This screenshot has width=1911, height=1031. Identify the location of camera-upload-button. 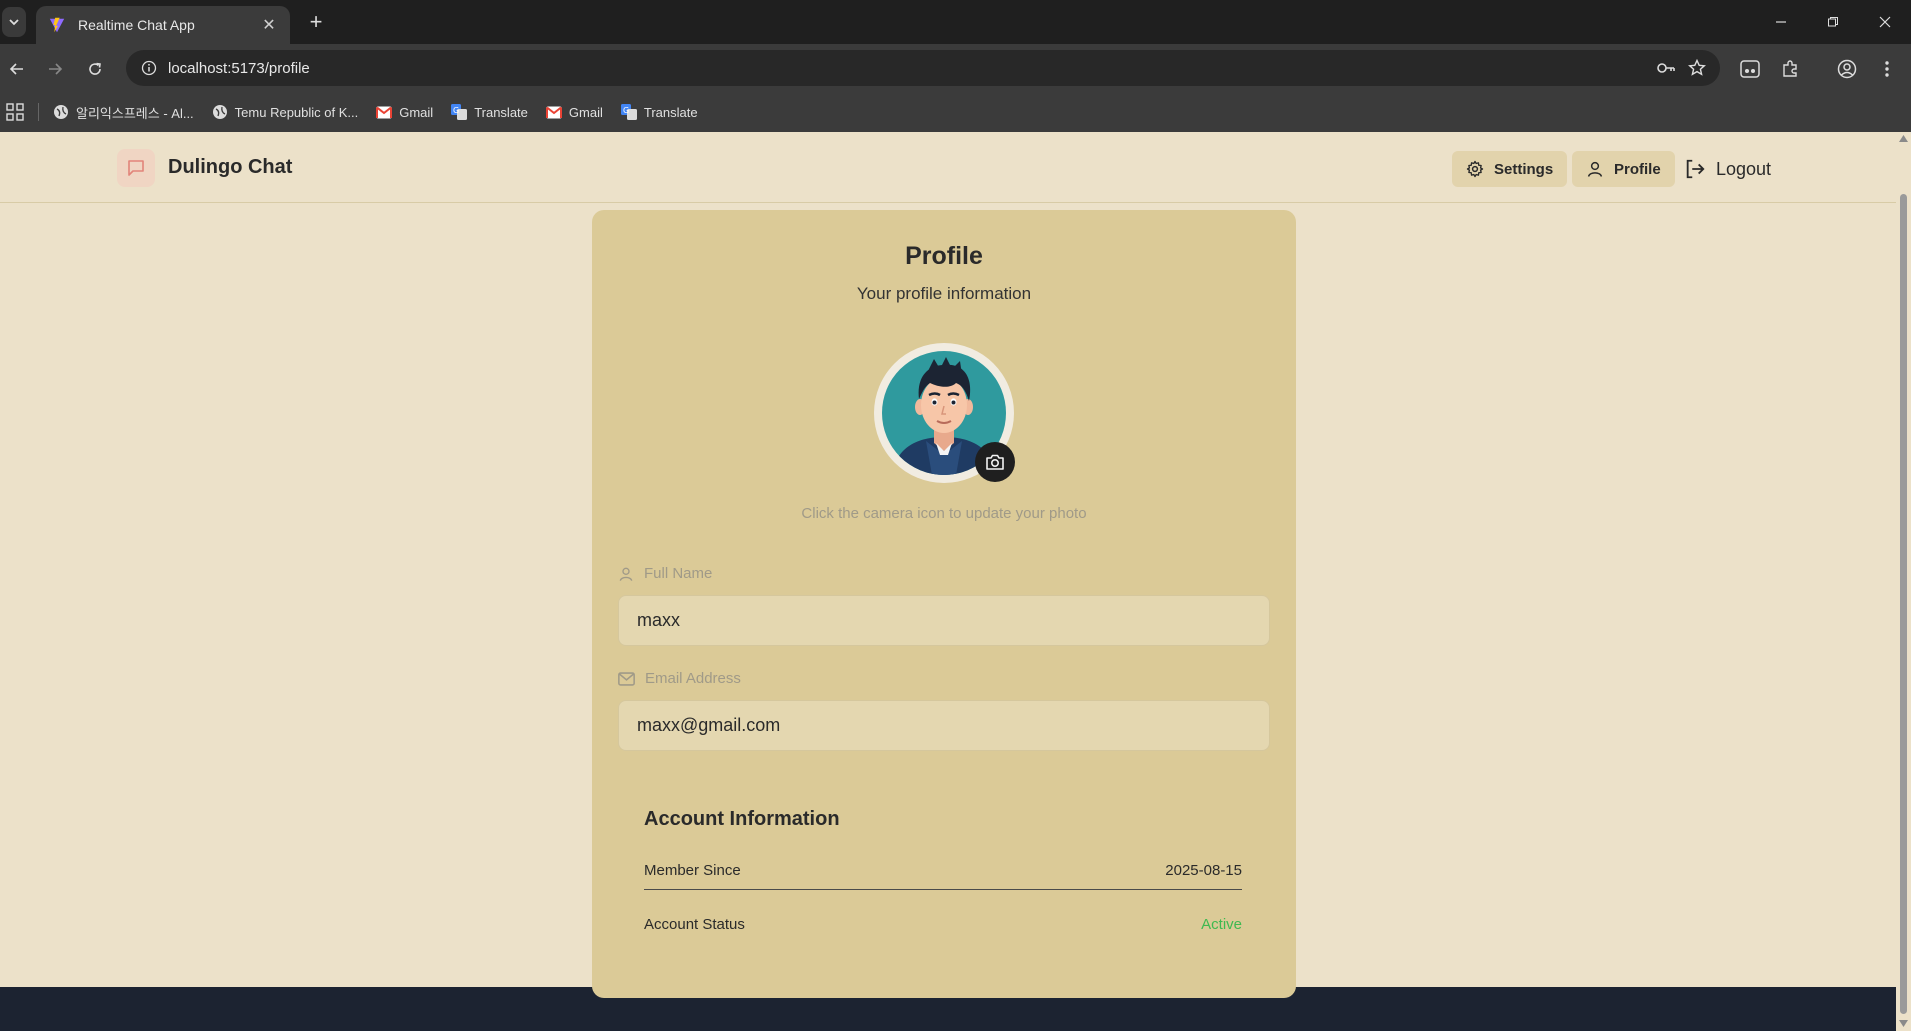
(995, 462).